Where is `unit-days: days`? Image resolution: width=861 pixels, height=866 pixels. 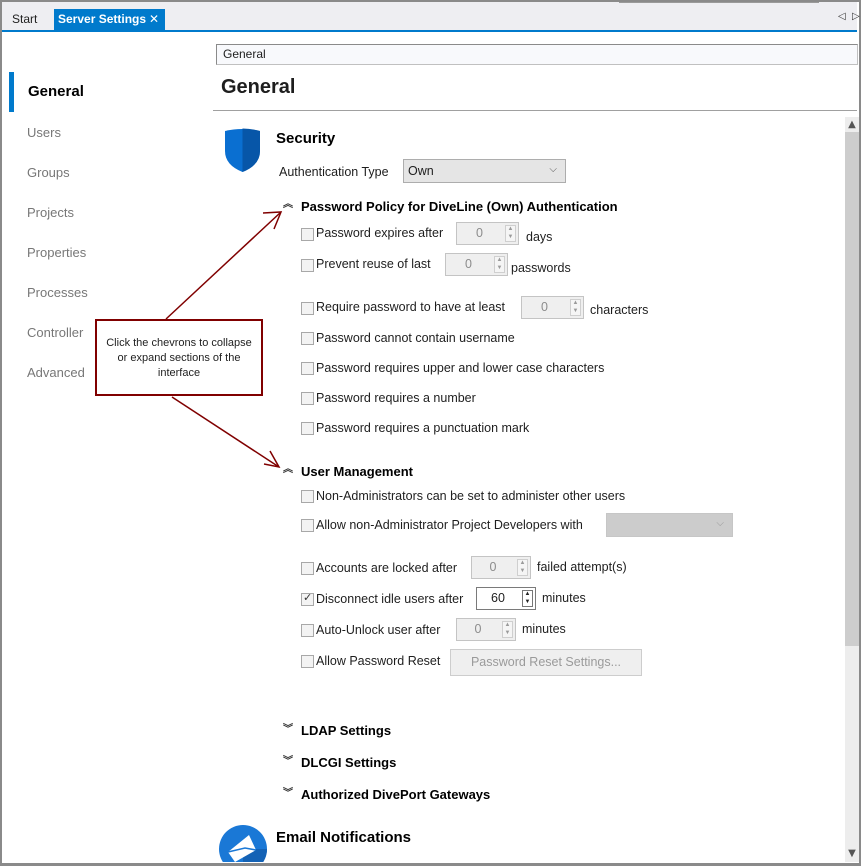
unit-days: days is located at coordinates (539, 237).